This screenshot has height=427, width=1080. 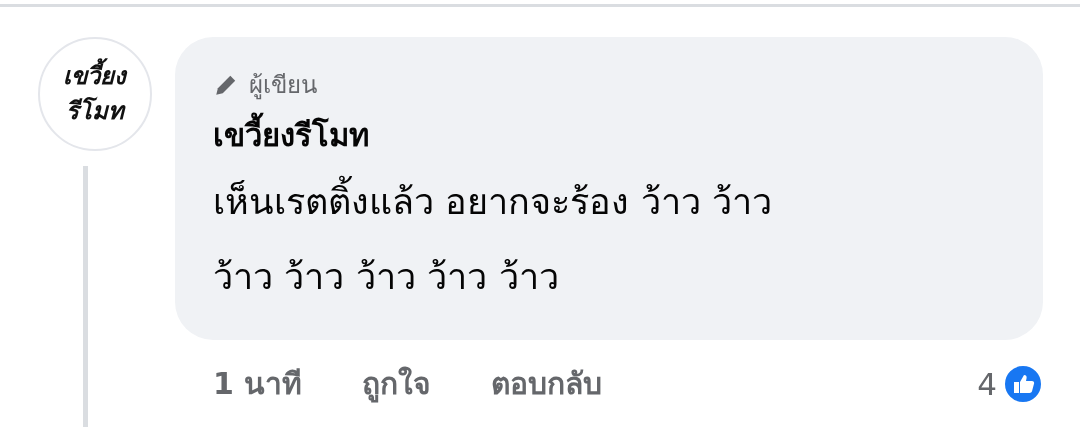 What do you see at coordinates (547, 383) in the screenshot?
I see `reply-link: ตอบกลับ` at bounding box center [547, 383].